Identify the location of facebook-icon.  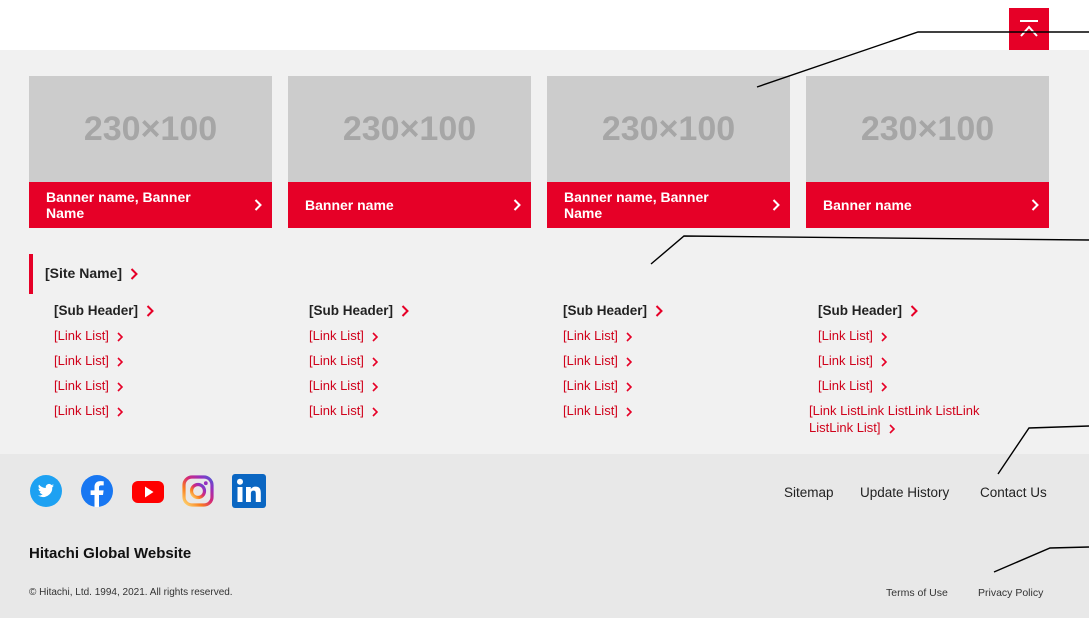
(97, 491).